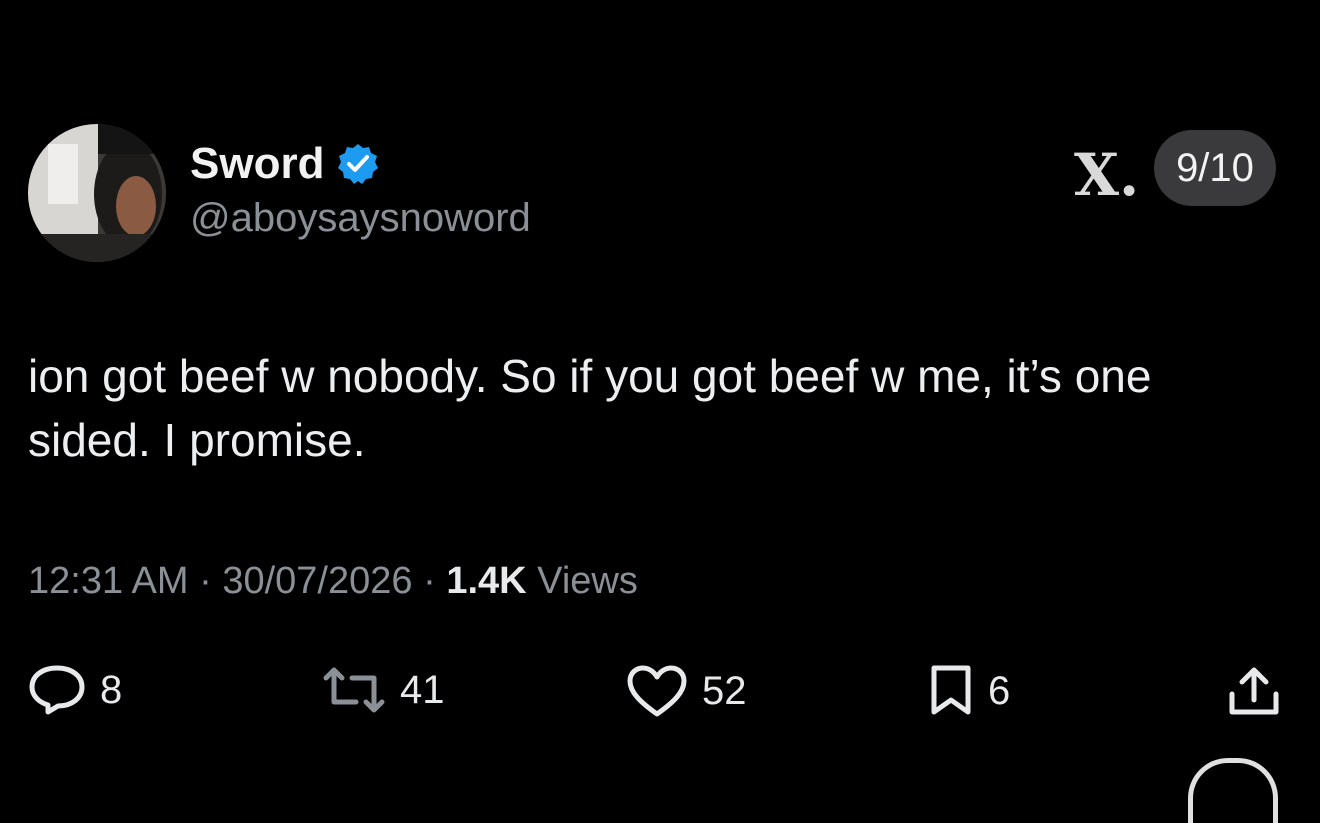 Image resolution: width=1320 pixels, height=823 pixels. What do you see at coordinates (360, 218) in the screenshot?
I see `author-handle: @aboysaysnoword` at bounding box center [360, 218].